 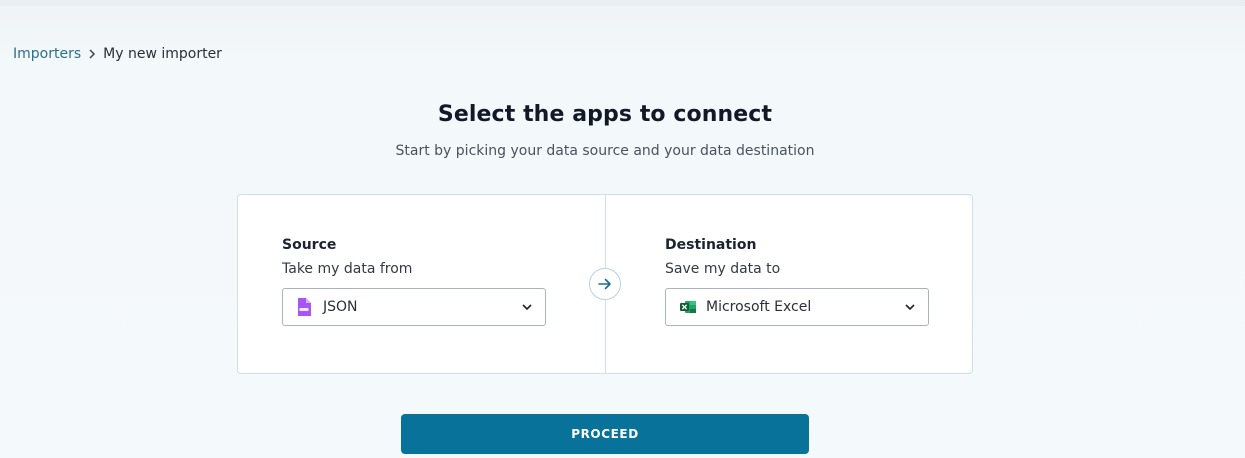 What do you see at coordinates (305, 307) in the screenshot?
I see `json-file-icon` at bounding box center [305, 307].